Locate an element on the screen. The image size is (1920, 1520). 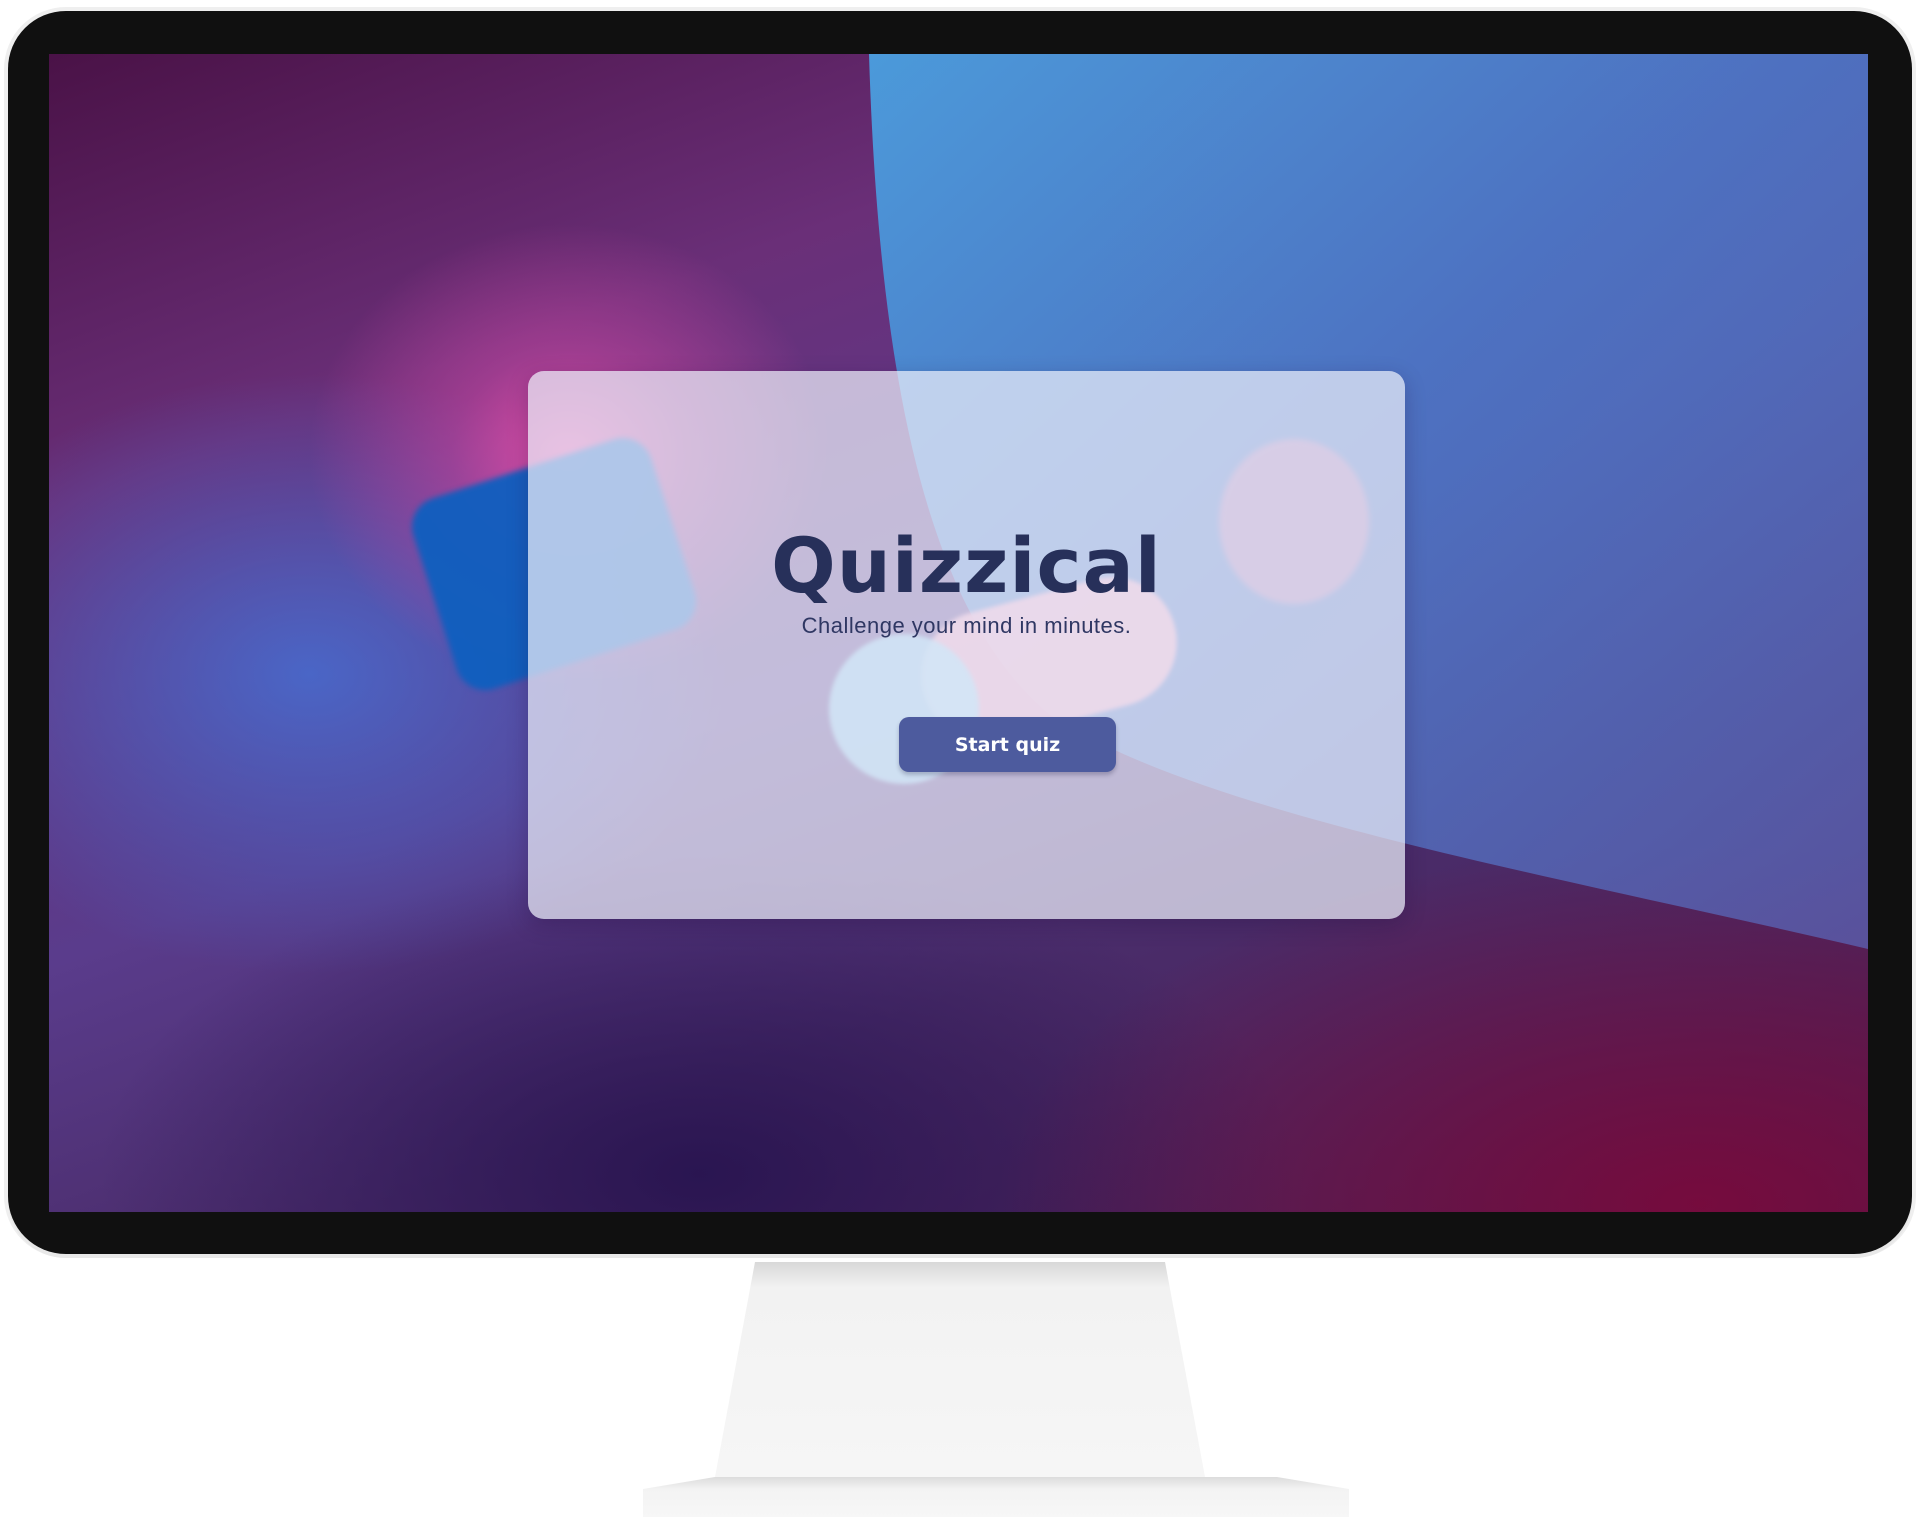
start-quiz-button: Start quiz is located at coordinates (1007, 744).